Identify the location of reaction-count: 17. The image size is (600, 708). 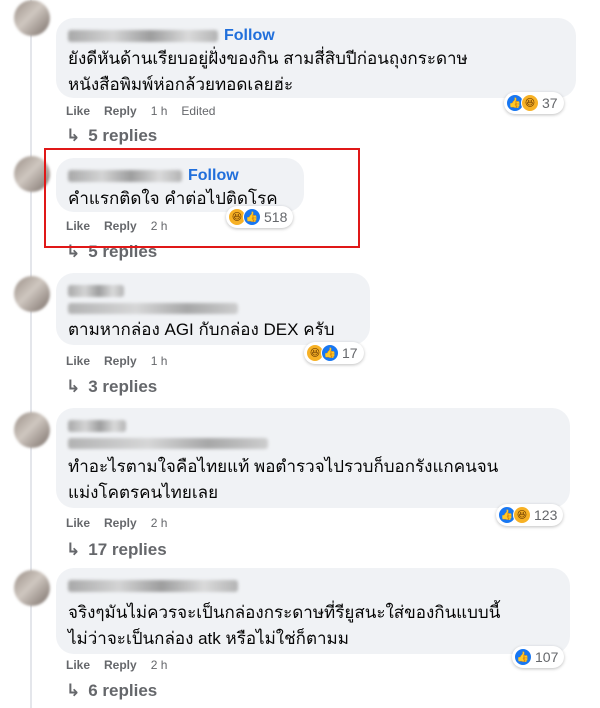
(350, 353).